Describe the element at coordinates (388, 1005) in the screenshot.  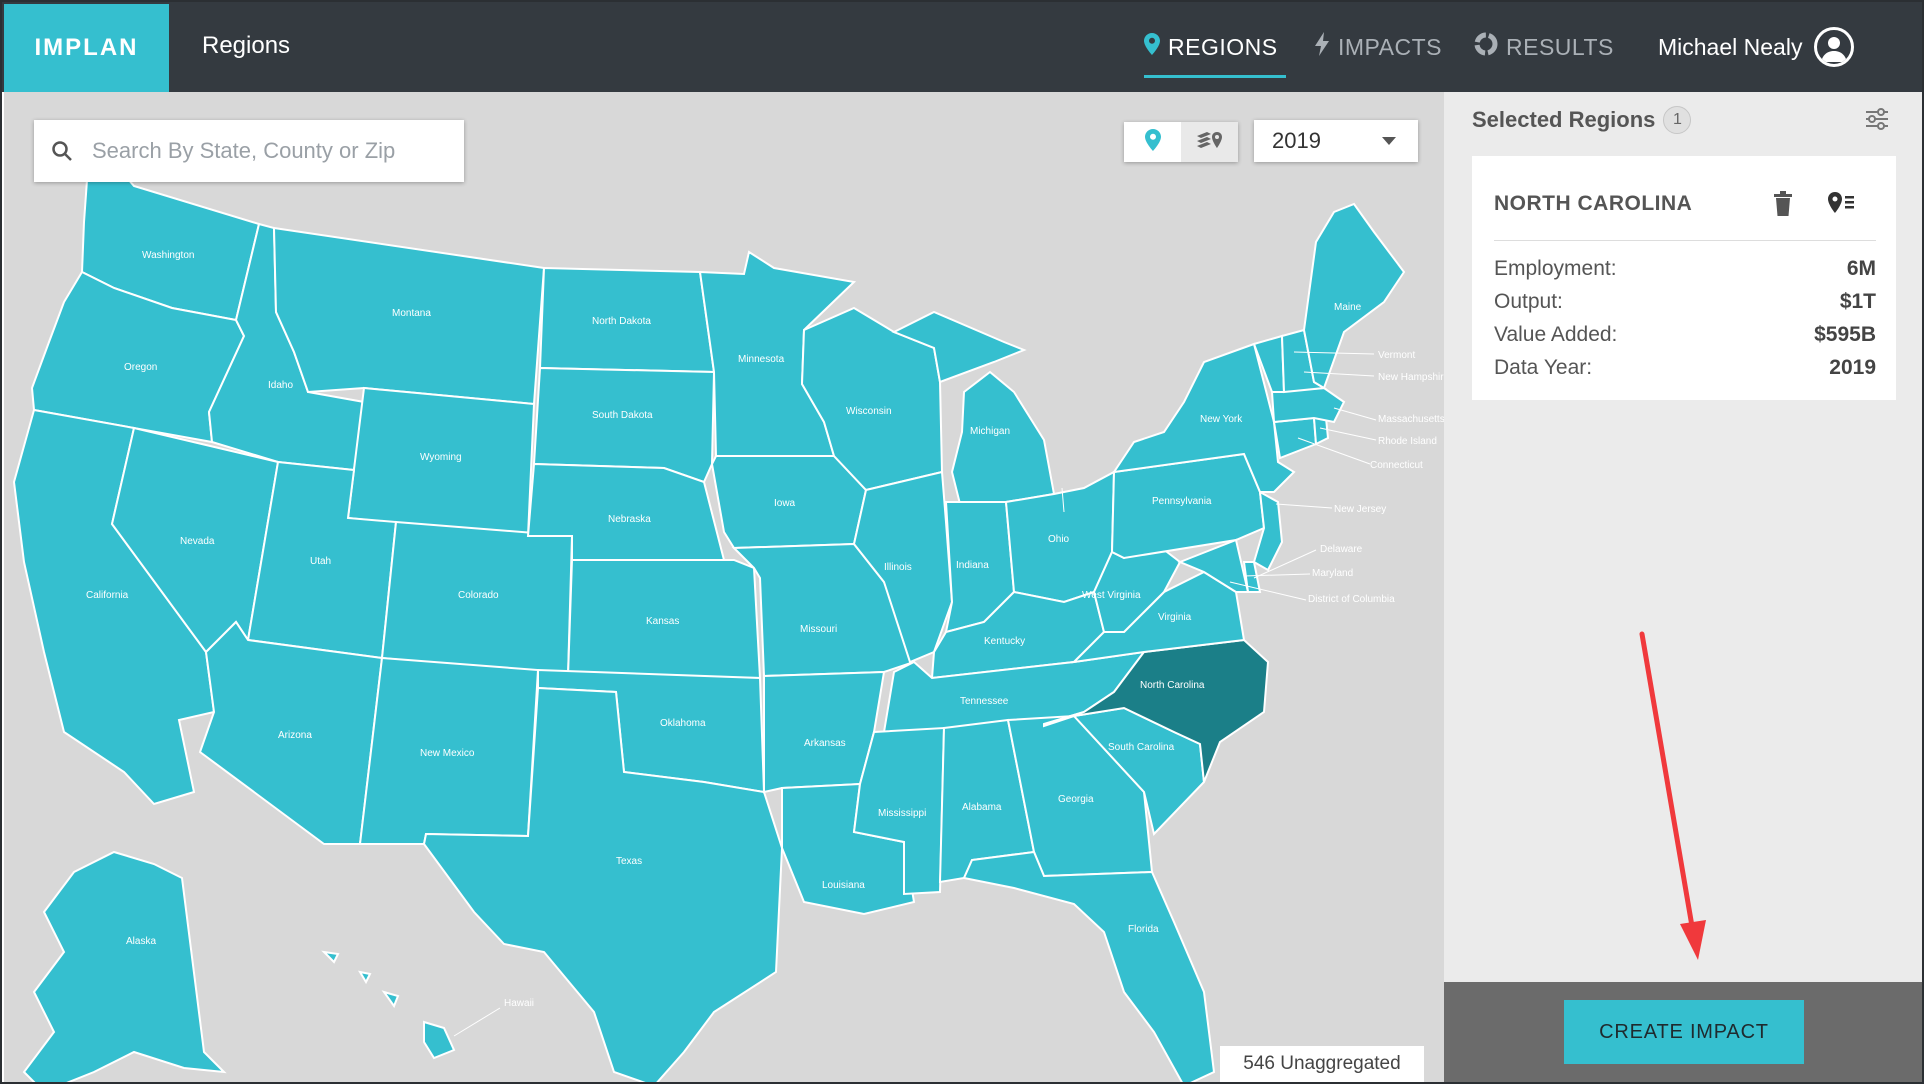
I see `state-hawaii` at that location.